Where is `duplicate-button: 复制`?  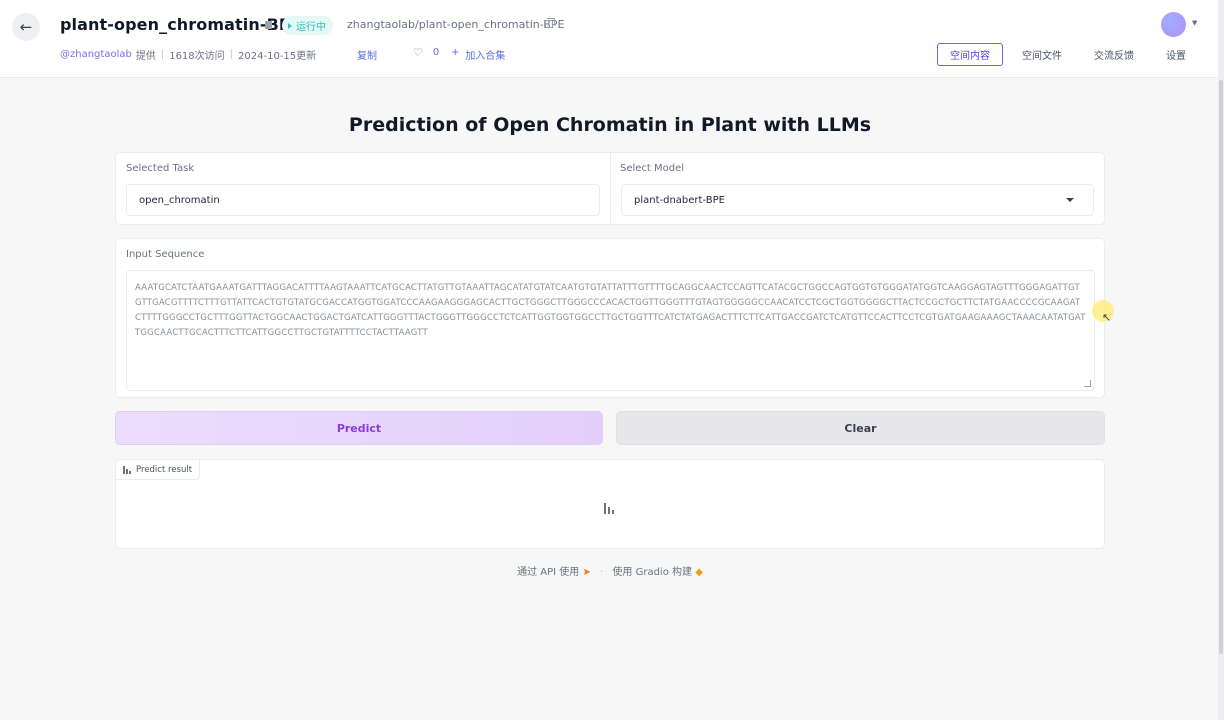
duplicate-button: 复制 is located at coordinates (367, 54).